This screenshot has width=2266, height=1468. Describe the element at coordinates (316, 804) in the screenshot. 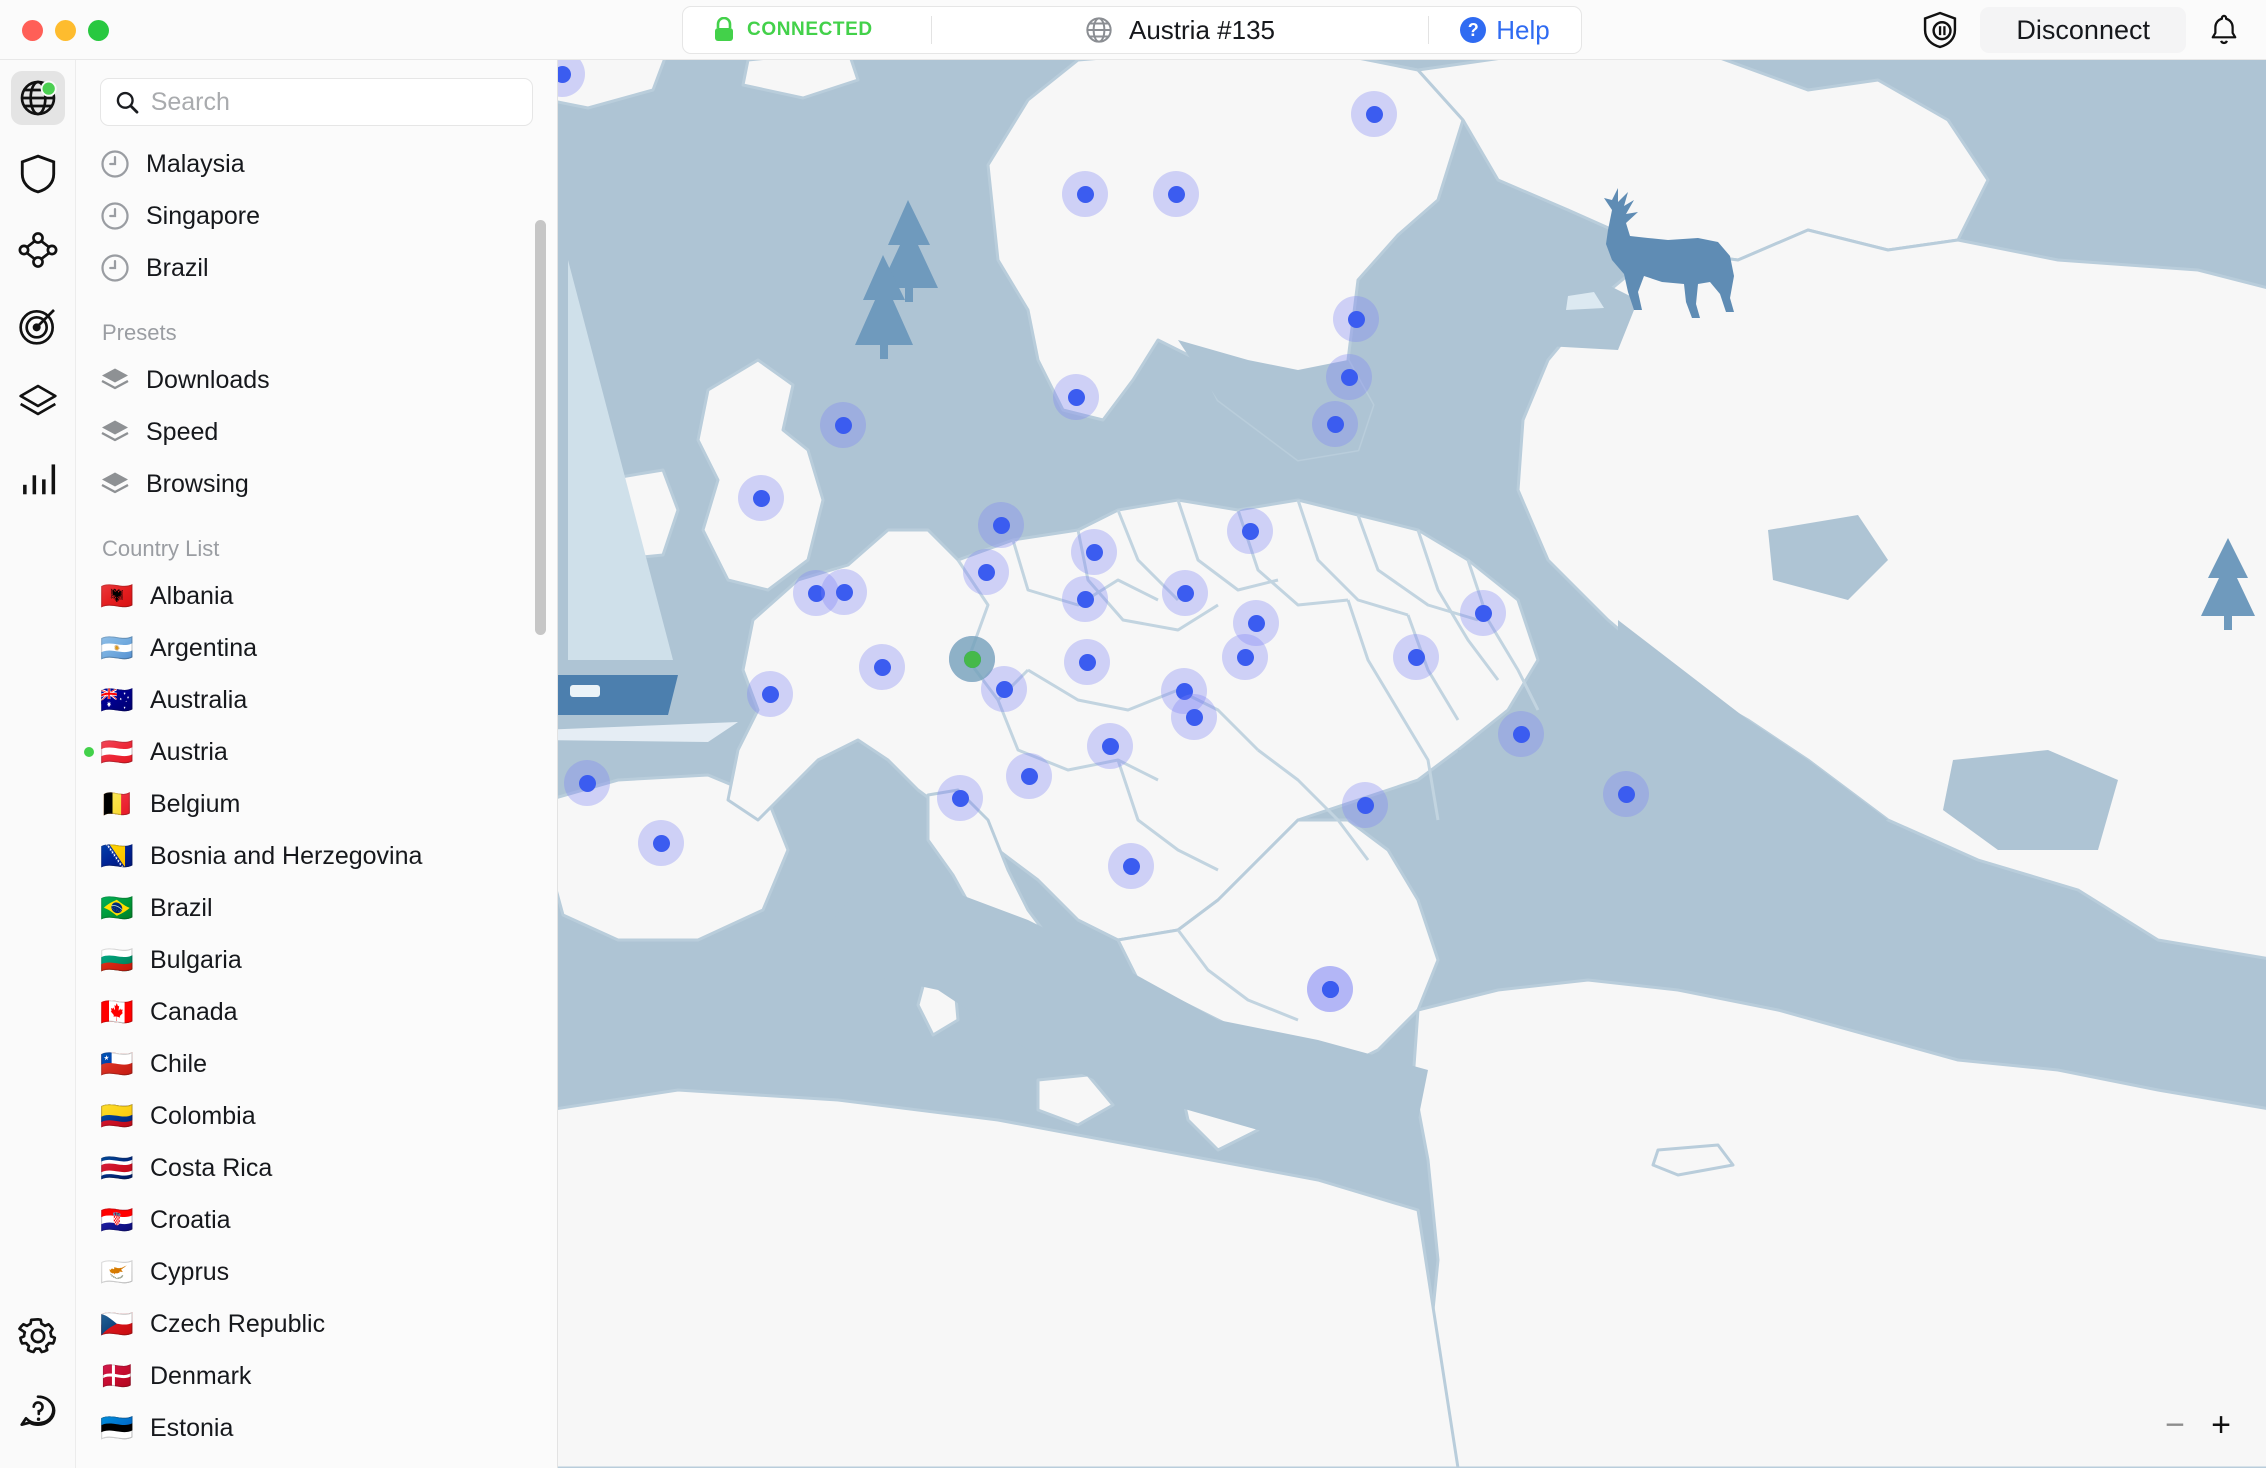

I see `country-list-item: 🇧🇪 Belgium` at that location.